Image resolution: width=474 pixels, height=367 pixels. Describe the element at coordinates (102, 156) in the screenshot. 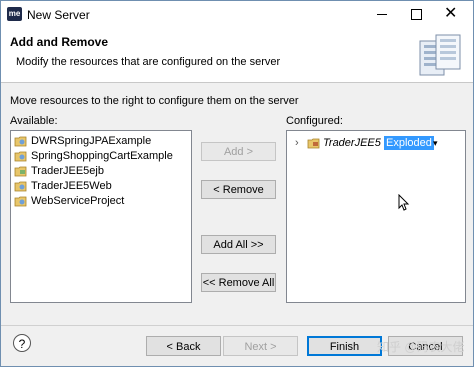

I see `list-item-label: SpringShoppingCartExample` at that location.